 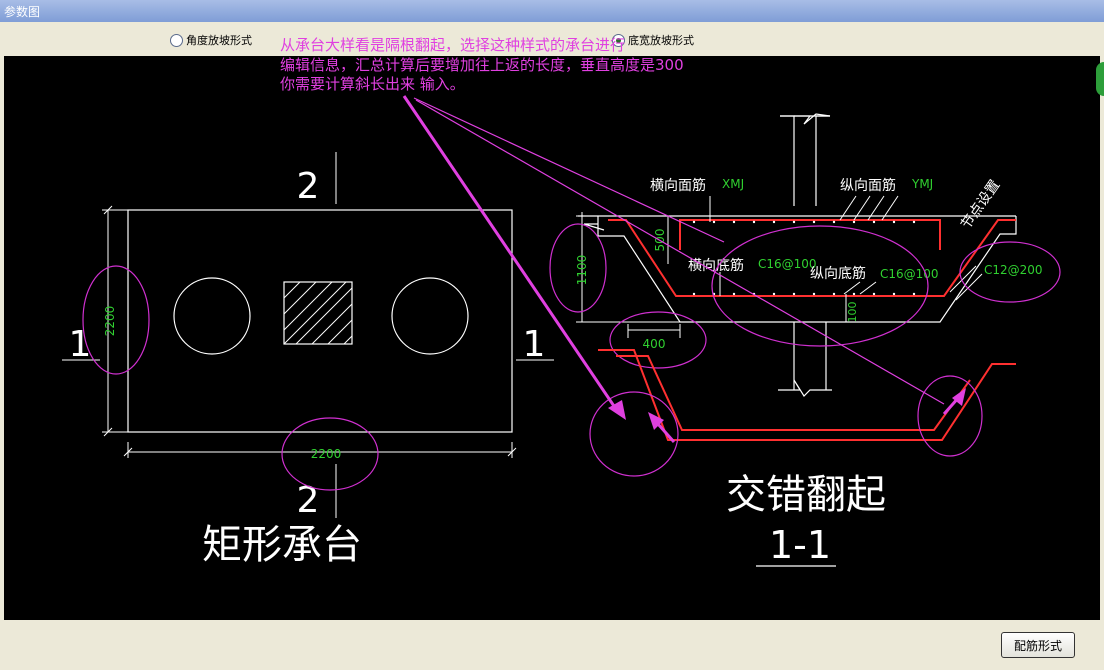 I want to click on radio-angle-slope: 角度放坡形式, so click(x=211, y=40).